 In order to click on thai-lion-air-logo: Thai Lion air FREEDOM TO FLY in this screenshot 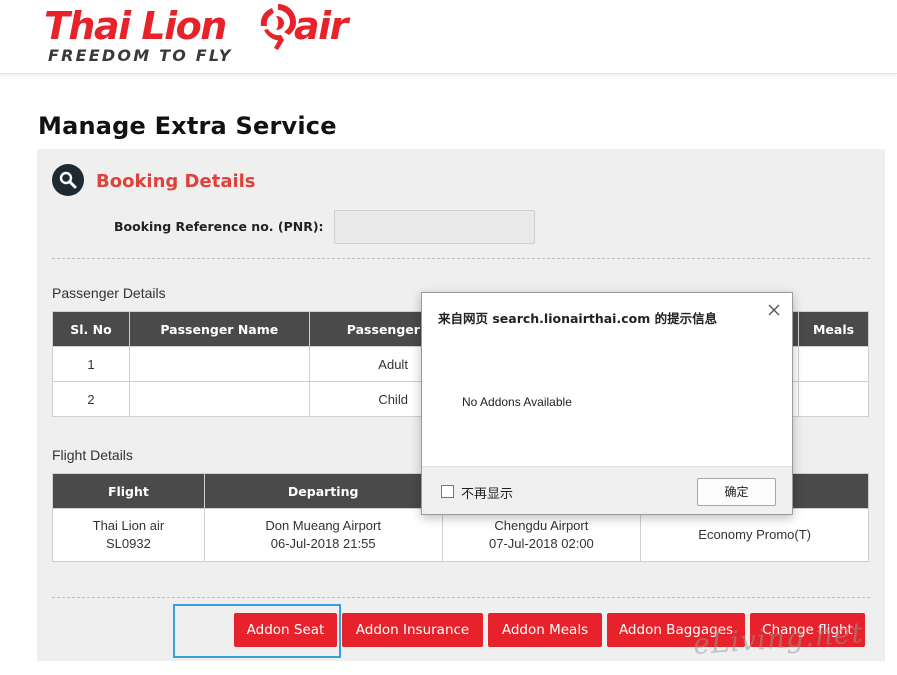, I will do `click(204, 35)`.